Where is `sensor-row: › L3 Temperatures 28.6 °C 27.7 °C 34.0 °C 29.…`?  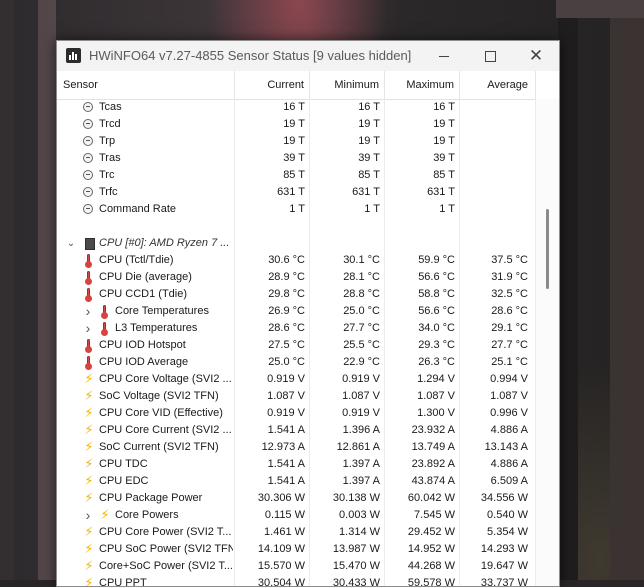 sensor-row: › L3 Temperatures 28.6 °C 27.7 °C 34.0 °C 29.… is located at coordinates (296, 328).